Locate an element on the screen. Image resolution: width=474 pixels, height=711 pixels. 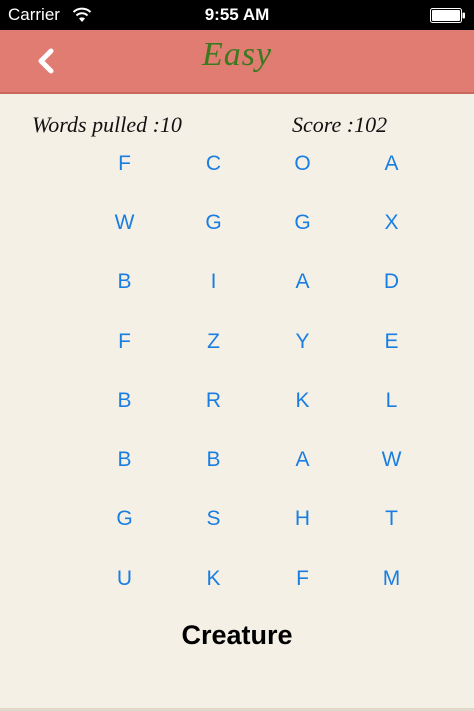
letter-tile: Z is located at coordinates (213, 341).